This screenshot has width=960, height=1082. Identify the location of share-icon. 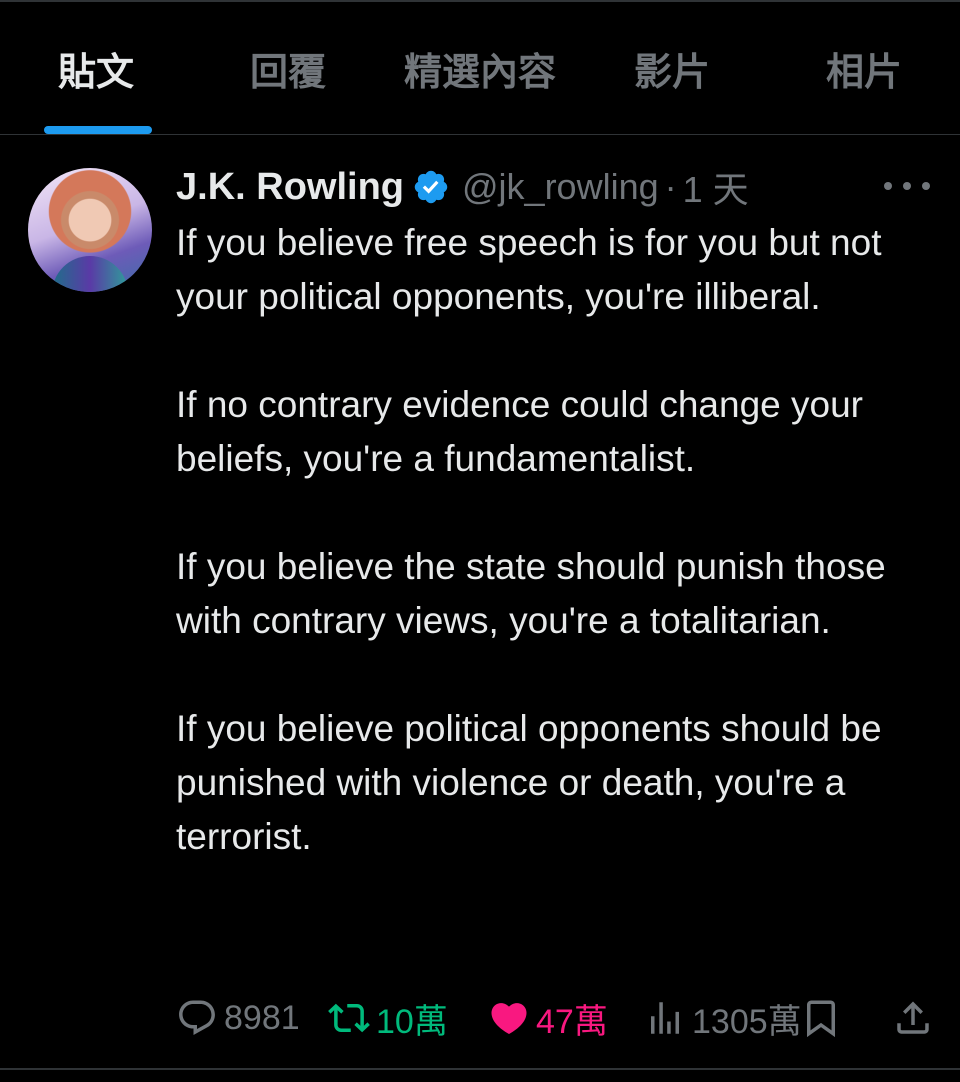
(913, 1017).